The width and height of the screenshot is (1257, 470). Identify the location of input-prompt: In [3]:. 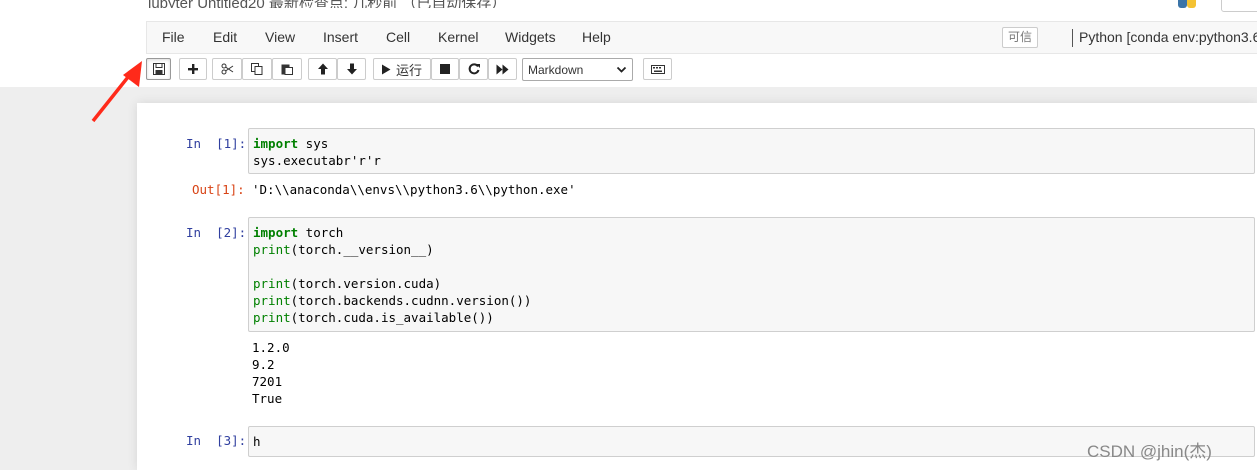
(216, 440).